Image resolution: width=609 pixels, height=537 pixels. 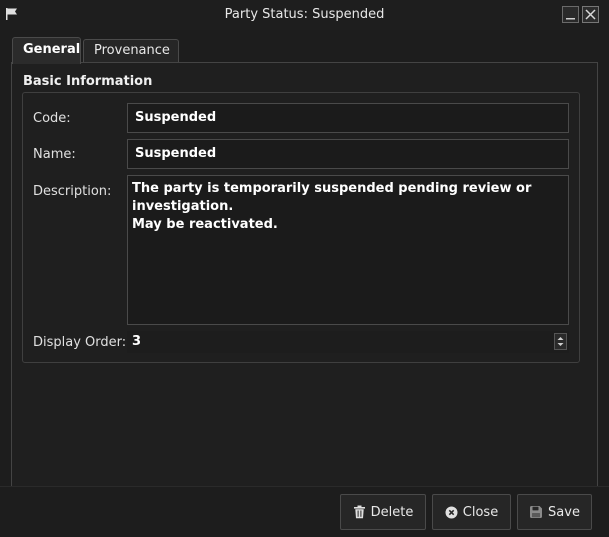 I want to click on footer-divider, so click(x=304, y=486).